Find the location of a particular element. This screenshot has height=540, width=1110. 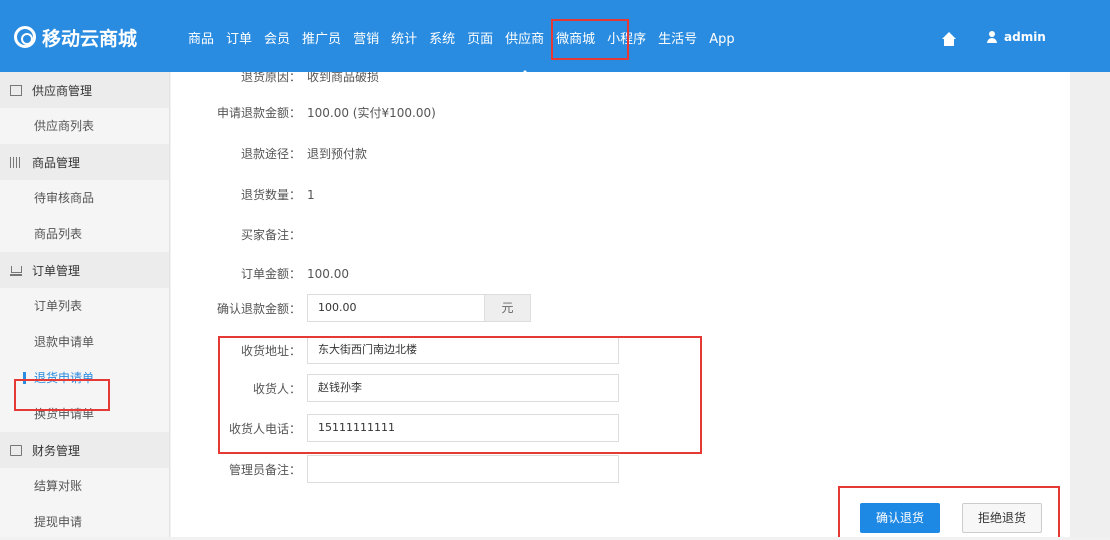

receiver-input: 赵钱孙李 is located at coordinates (463, 388).